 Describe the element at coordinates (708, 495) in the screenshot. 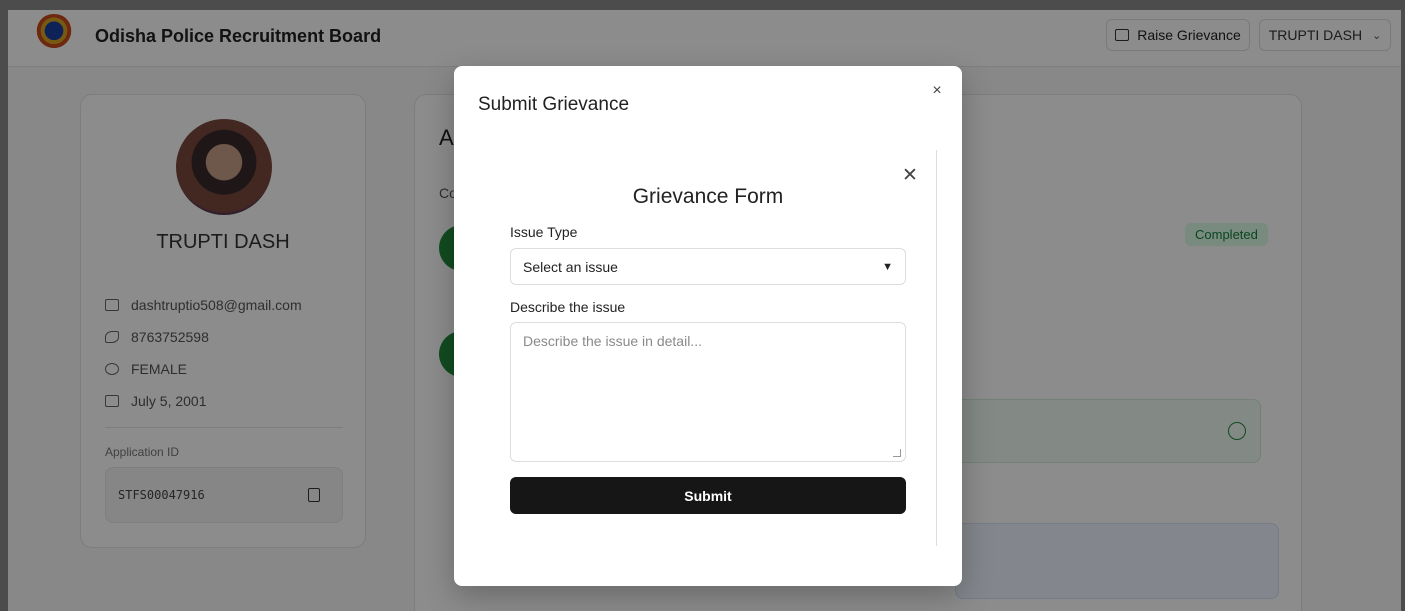

I see `submit-button: Submit` at that location.